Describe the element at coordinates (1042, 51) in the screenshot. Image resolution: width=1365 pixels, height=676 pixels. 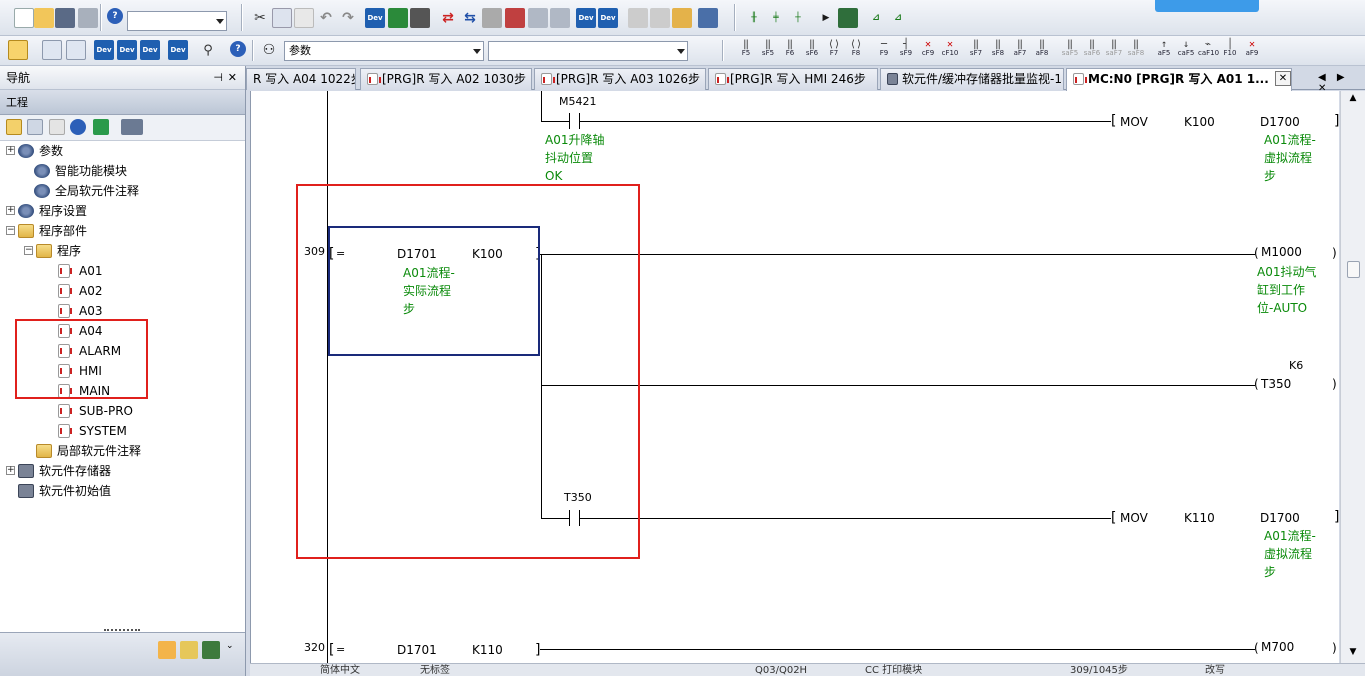
I see `fkey-af8-button: ‖ aF8` at that location.